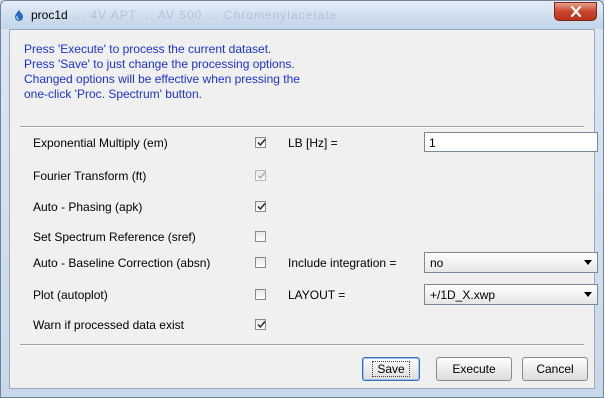 The width and height of the screenshot is (604, 398). I want to click on save-button: Save, so click(391, 369).